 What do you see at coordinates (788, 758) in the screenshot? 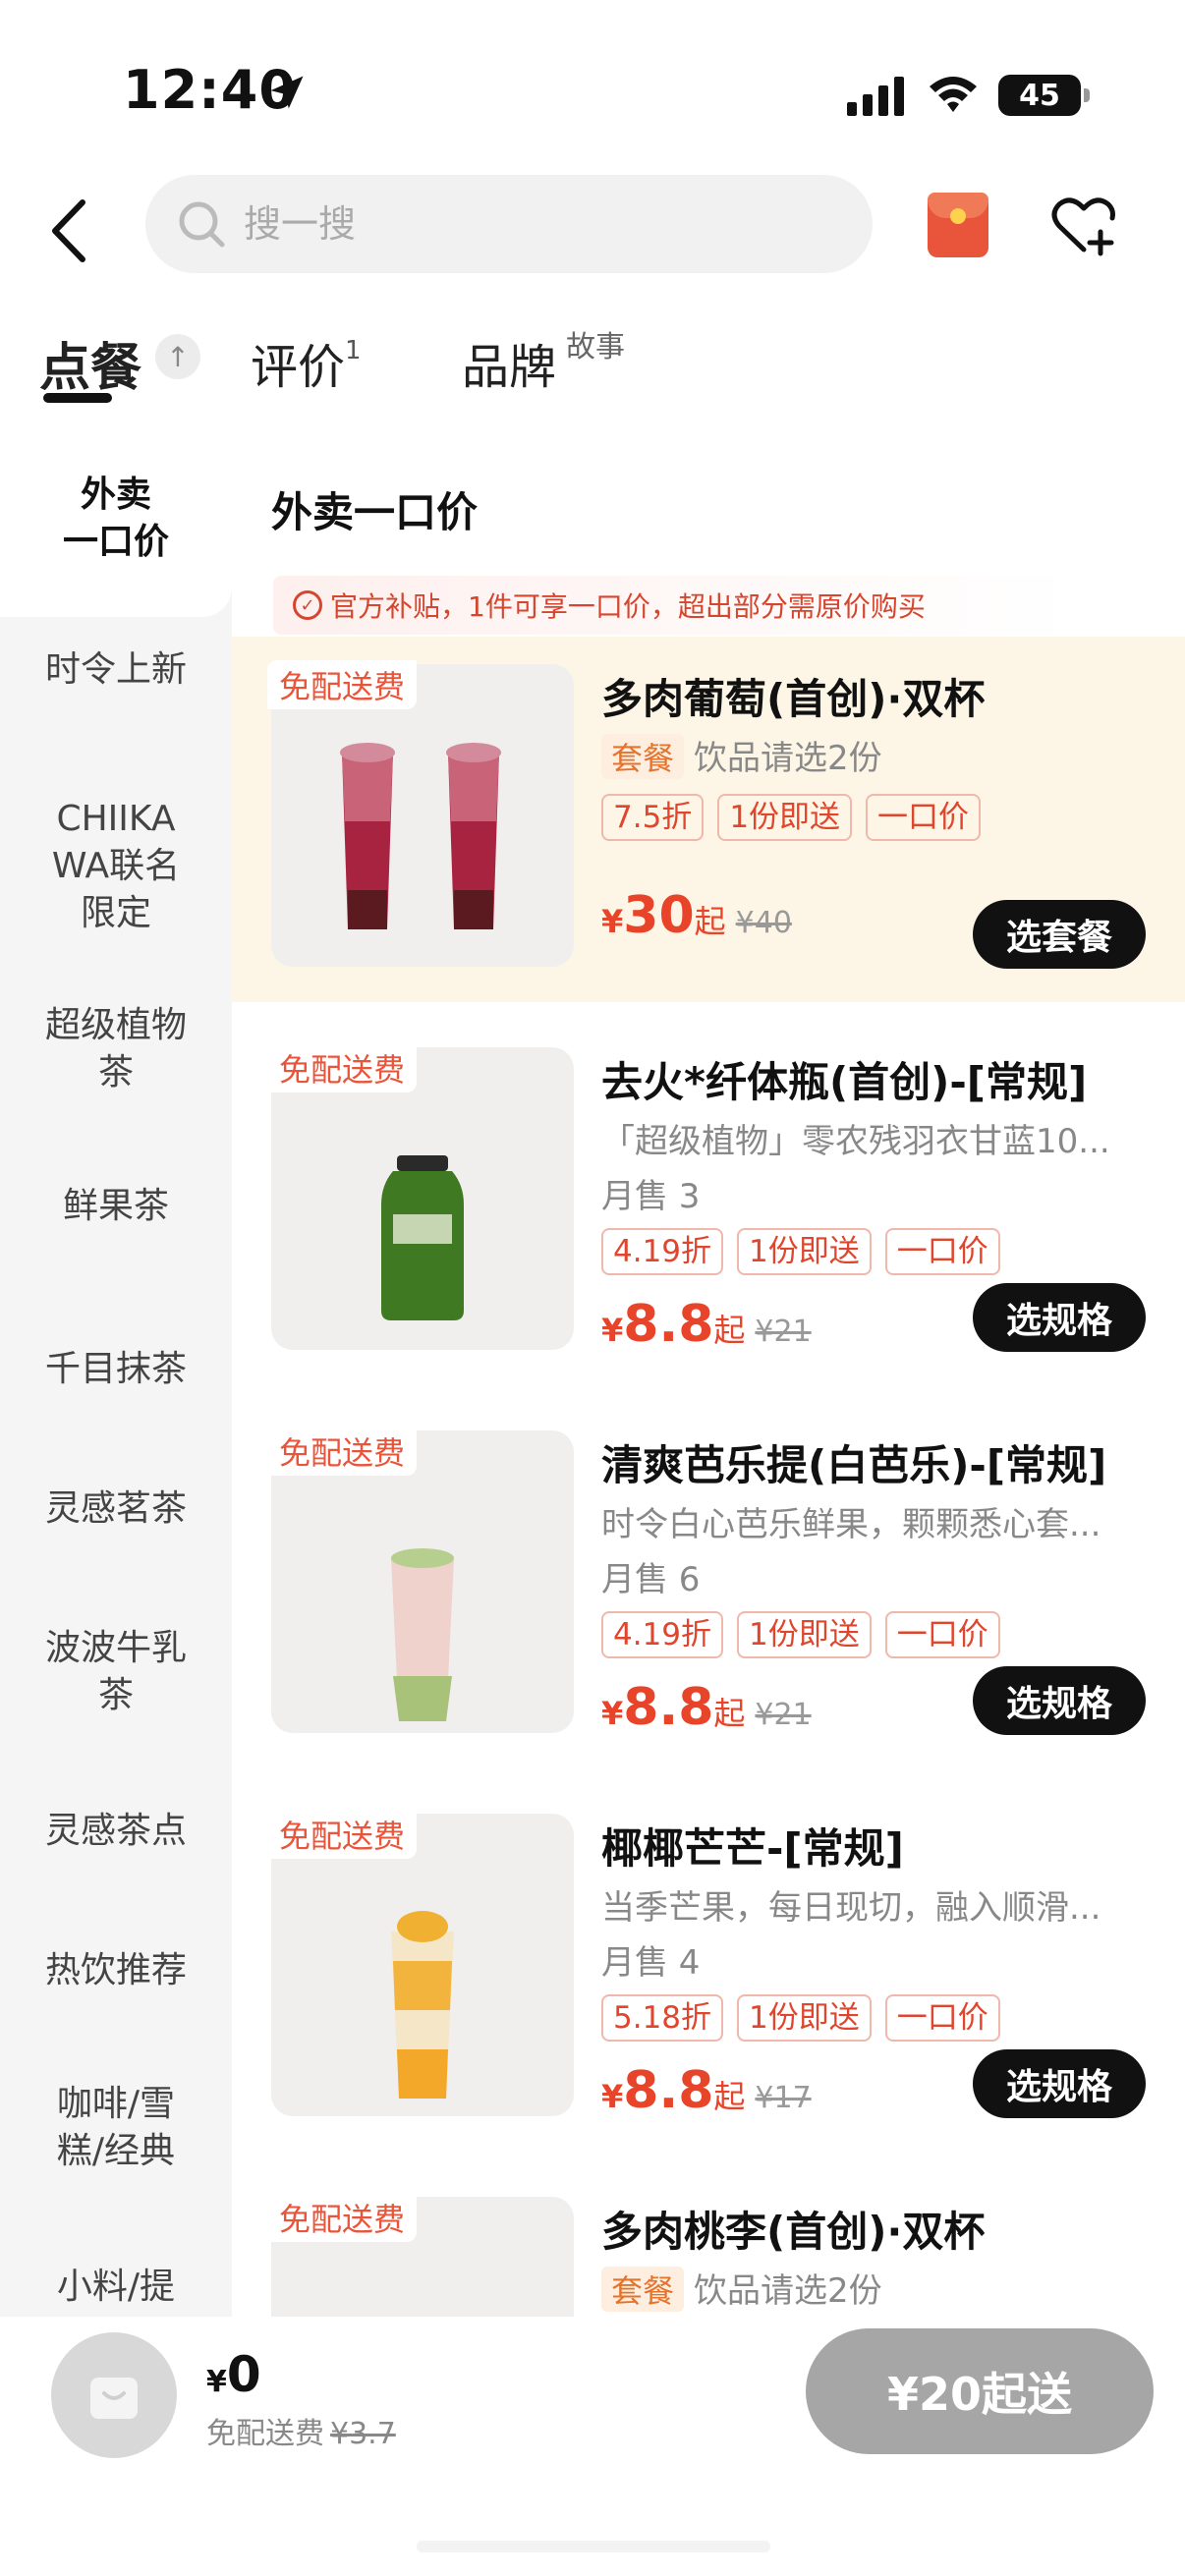
I see `product-desc: 饮品请选2份` at bounding box center [788, 758].